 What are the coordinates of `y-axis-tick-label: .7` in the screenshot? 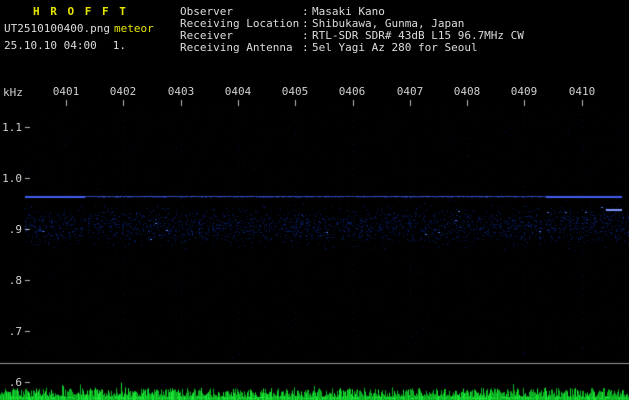 It's located at (15, 331).